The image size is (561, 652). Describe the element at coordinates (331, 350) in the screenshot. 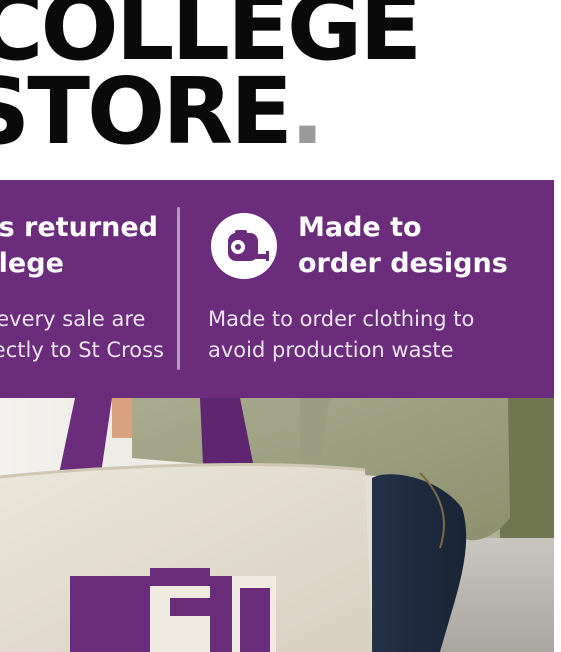

I see `feature-made-to-order-body-line-2: avoid production waste` at that location.